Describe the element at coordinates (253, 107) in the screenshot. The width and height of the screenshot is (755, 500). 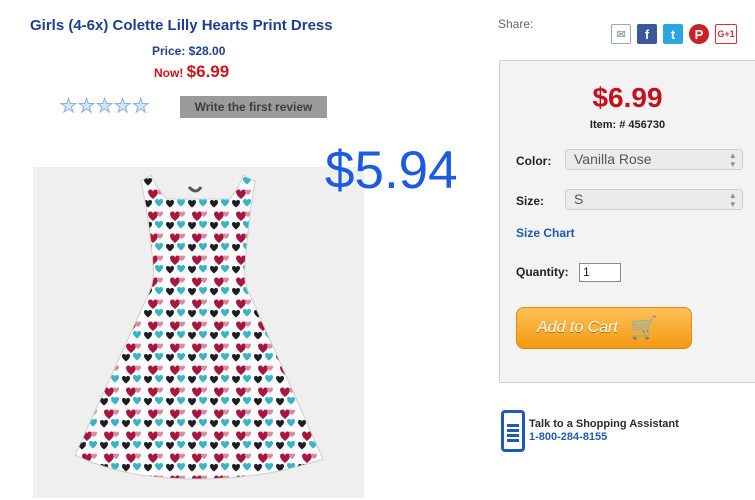
I see `write-review-button: Write the first review` at that location.